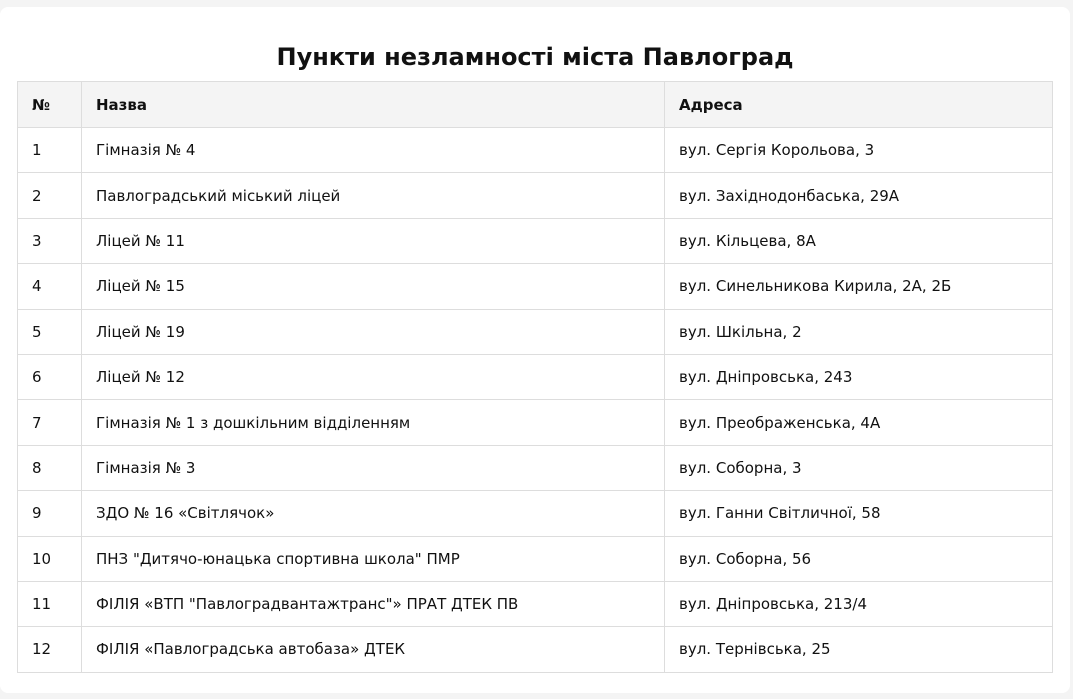  I want to click on cell-number: 1, so click(49, 150).